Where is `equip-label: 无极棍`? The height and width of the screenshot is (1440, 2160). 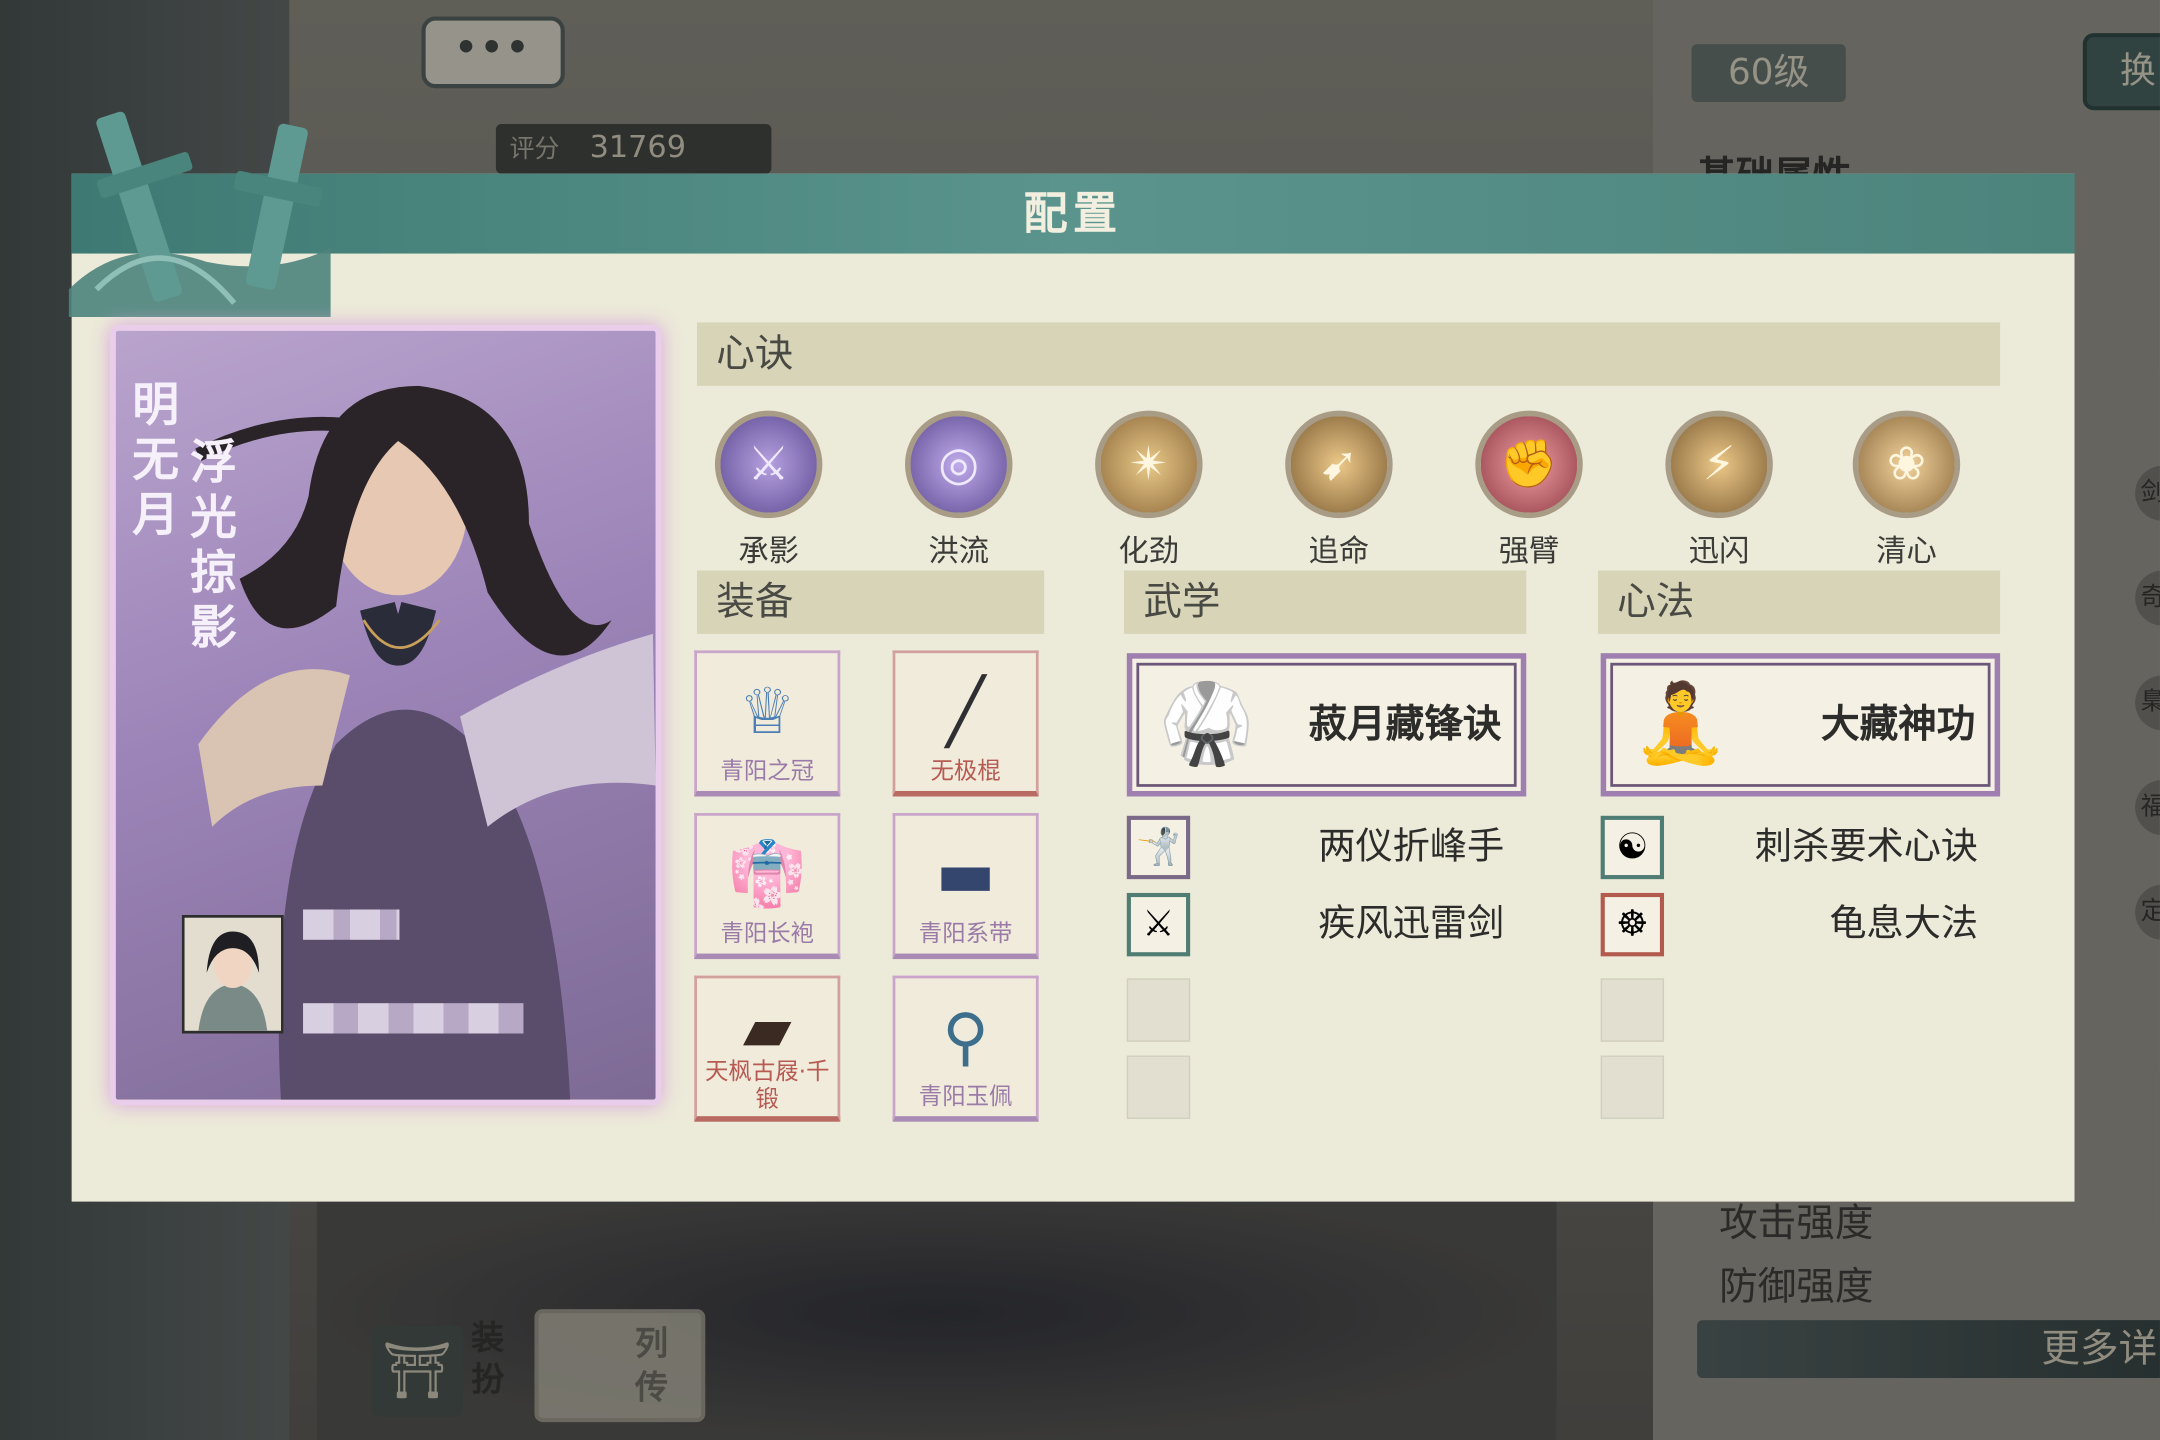
equip-label: 无极棍 is located at coordinates (965, 771).